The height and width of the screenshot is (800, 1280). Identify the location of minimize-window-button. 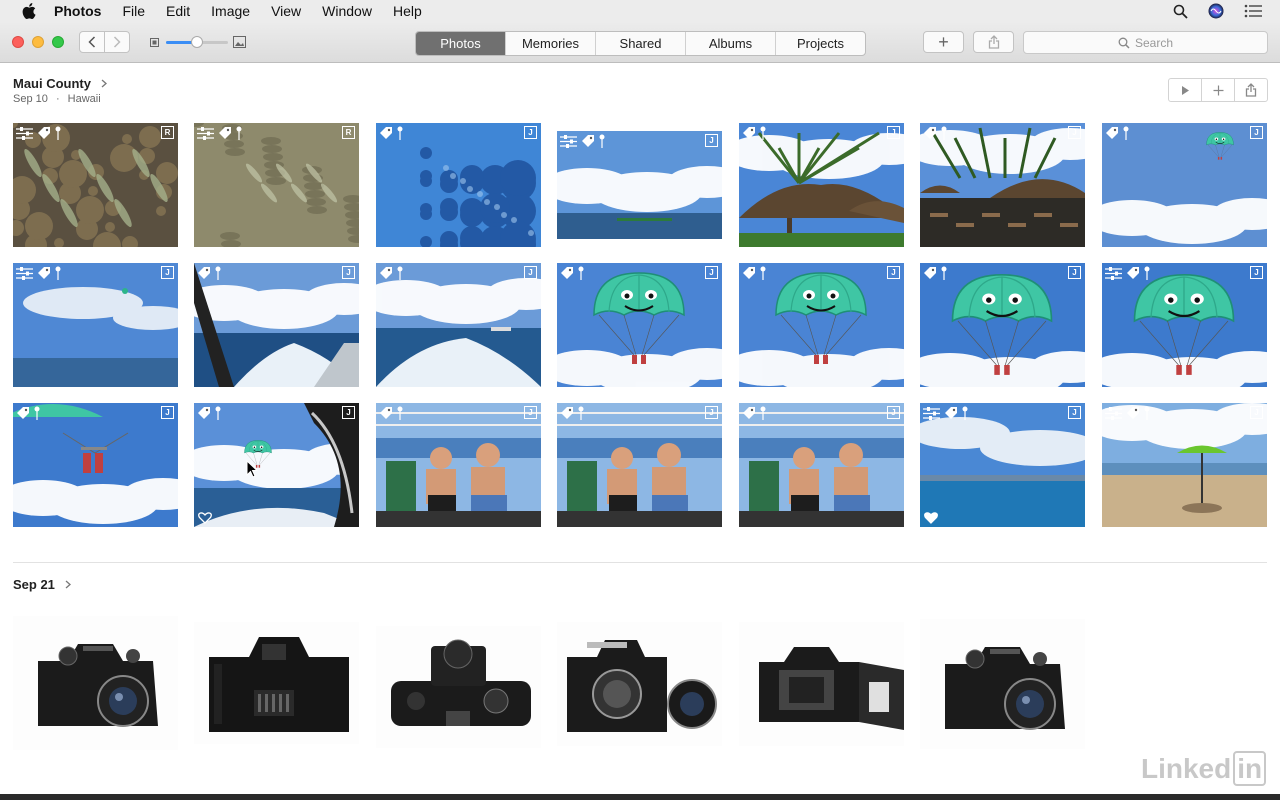
(38, 42).